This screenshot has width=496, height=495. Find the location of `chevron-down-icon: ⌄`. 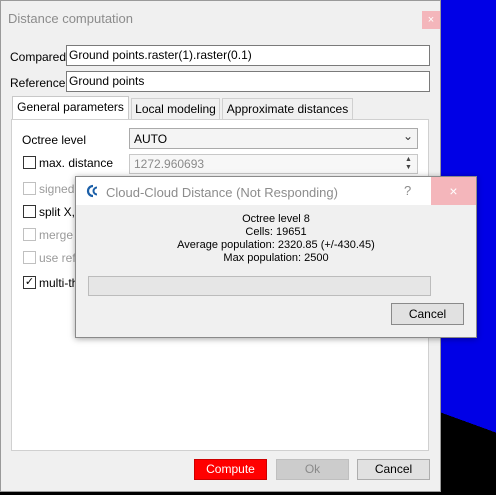

chevron-down-icon: ⌄ is located at coordinates (407, 136).